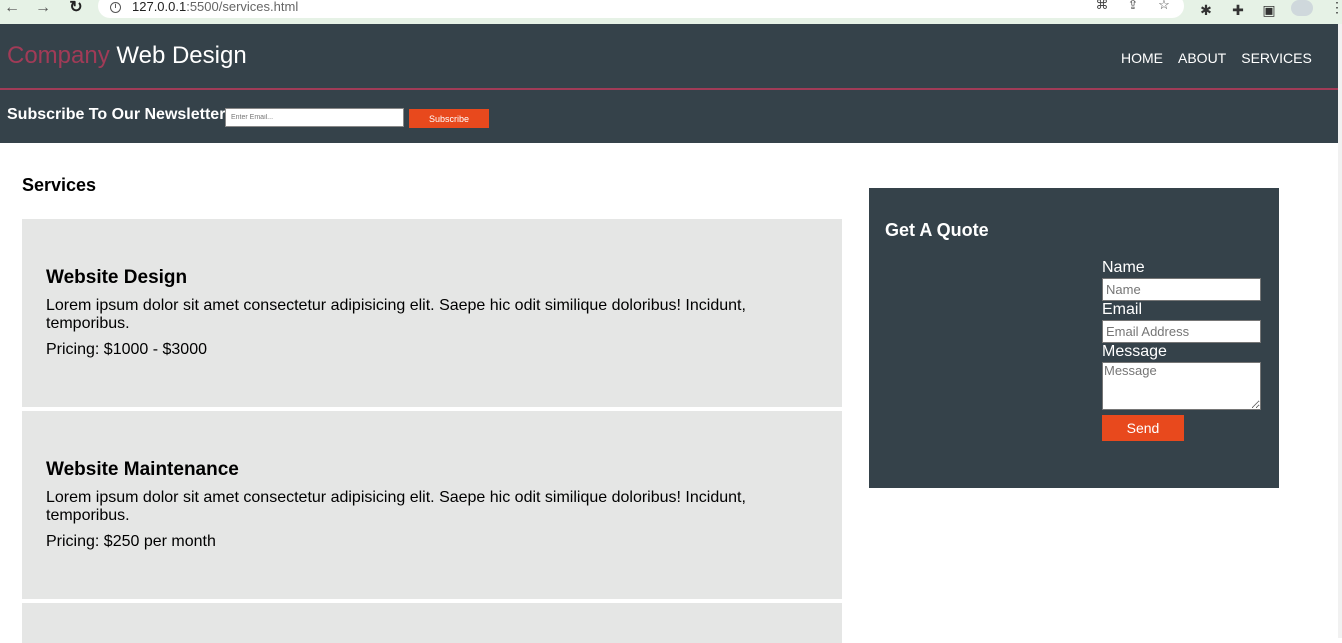 Image resolution: width=1342 pixels, height=643 pixels. What do you see at coordinates (1340, 331) in the screenshot?
I see `scrollbar` at bounding box center [1340, 331].